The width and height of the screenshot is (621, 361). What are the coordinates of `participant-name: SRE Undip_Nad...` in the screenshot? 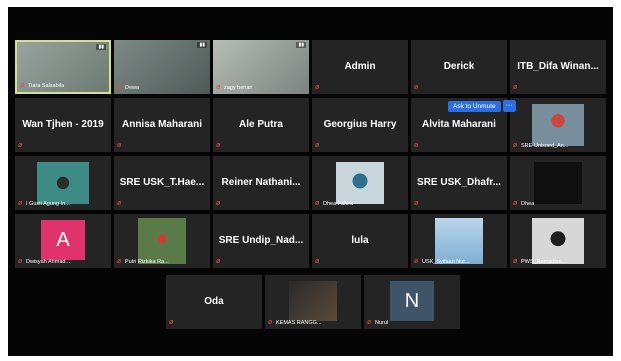 It's located at (261, 240).